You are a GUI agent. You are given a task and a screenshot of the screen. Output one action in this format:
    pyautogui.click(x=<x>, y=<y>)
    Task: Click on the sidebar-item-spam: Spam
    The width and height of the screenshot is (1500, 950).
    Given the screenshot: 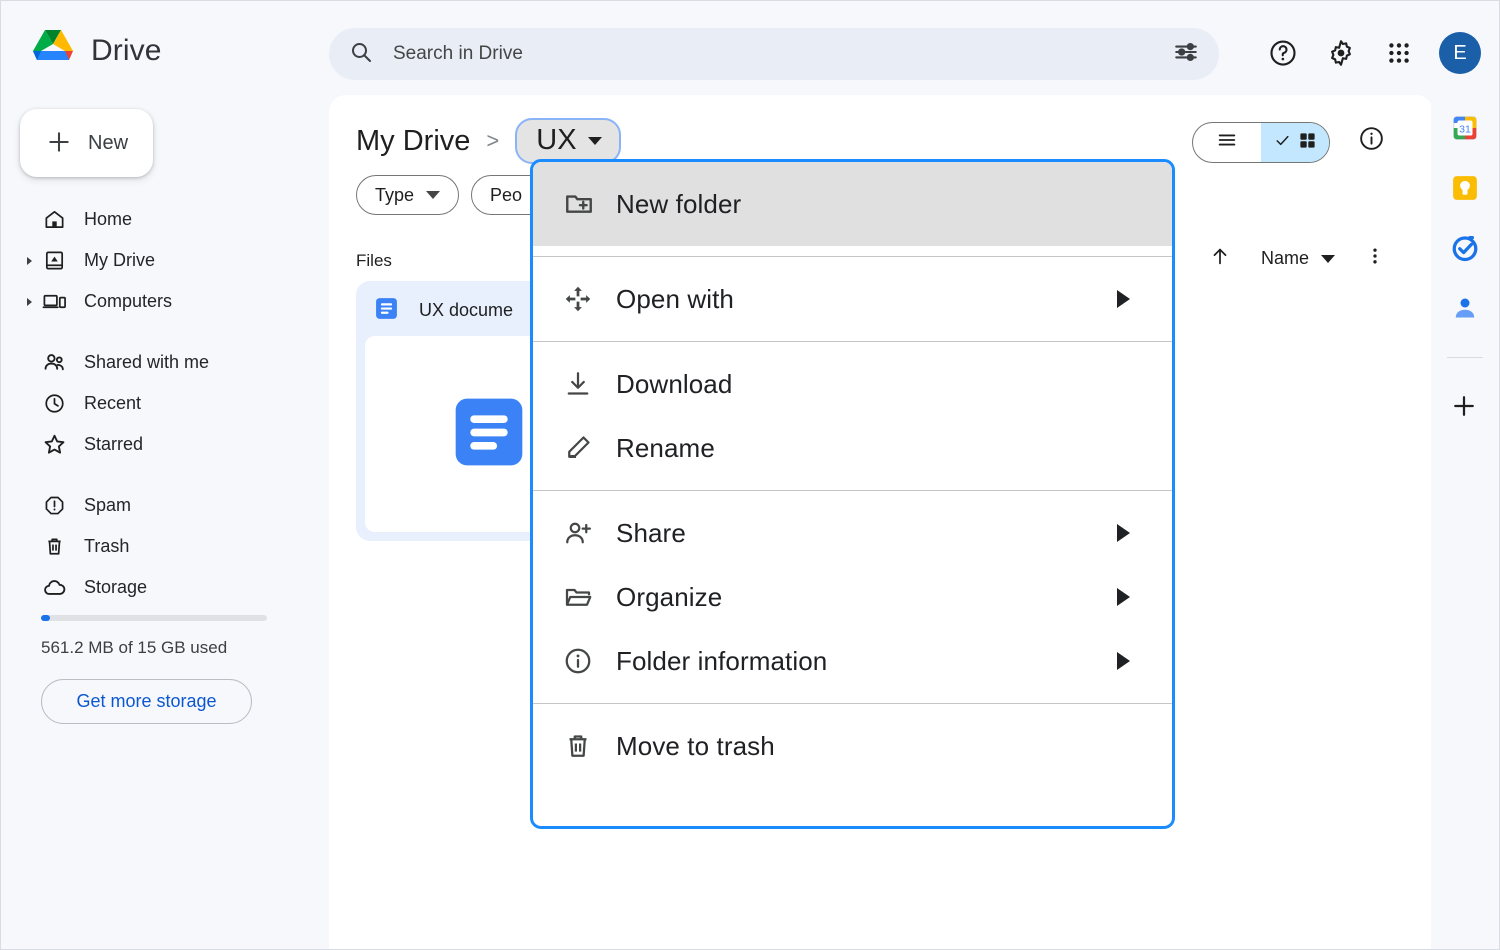 What is the action you would take?
    pyautogui.click(x=165, y=505)
    